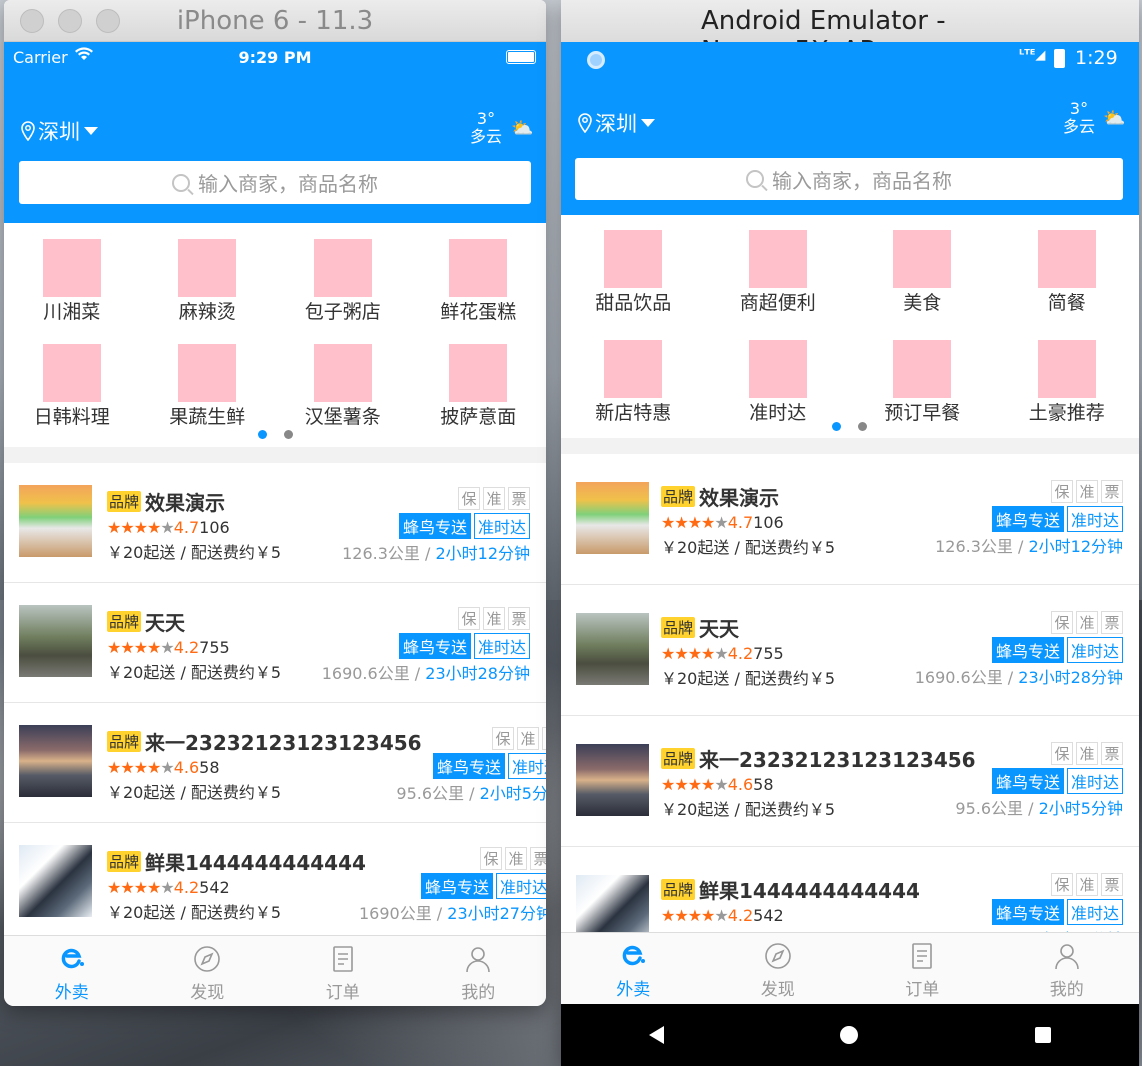  Describe the element at coordinates (477, 673) in the screenshot. I see `delivery-time: 23小时28分钟` at that location.